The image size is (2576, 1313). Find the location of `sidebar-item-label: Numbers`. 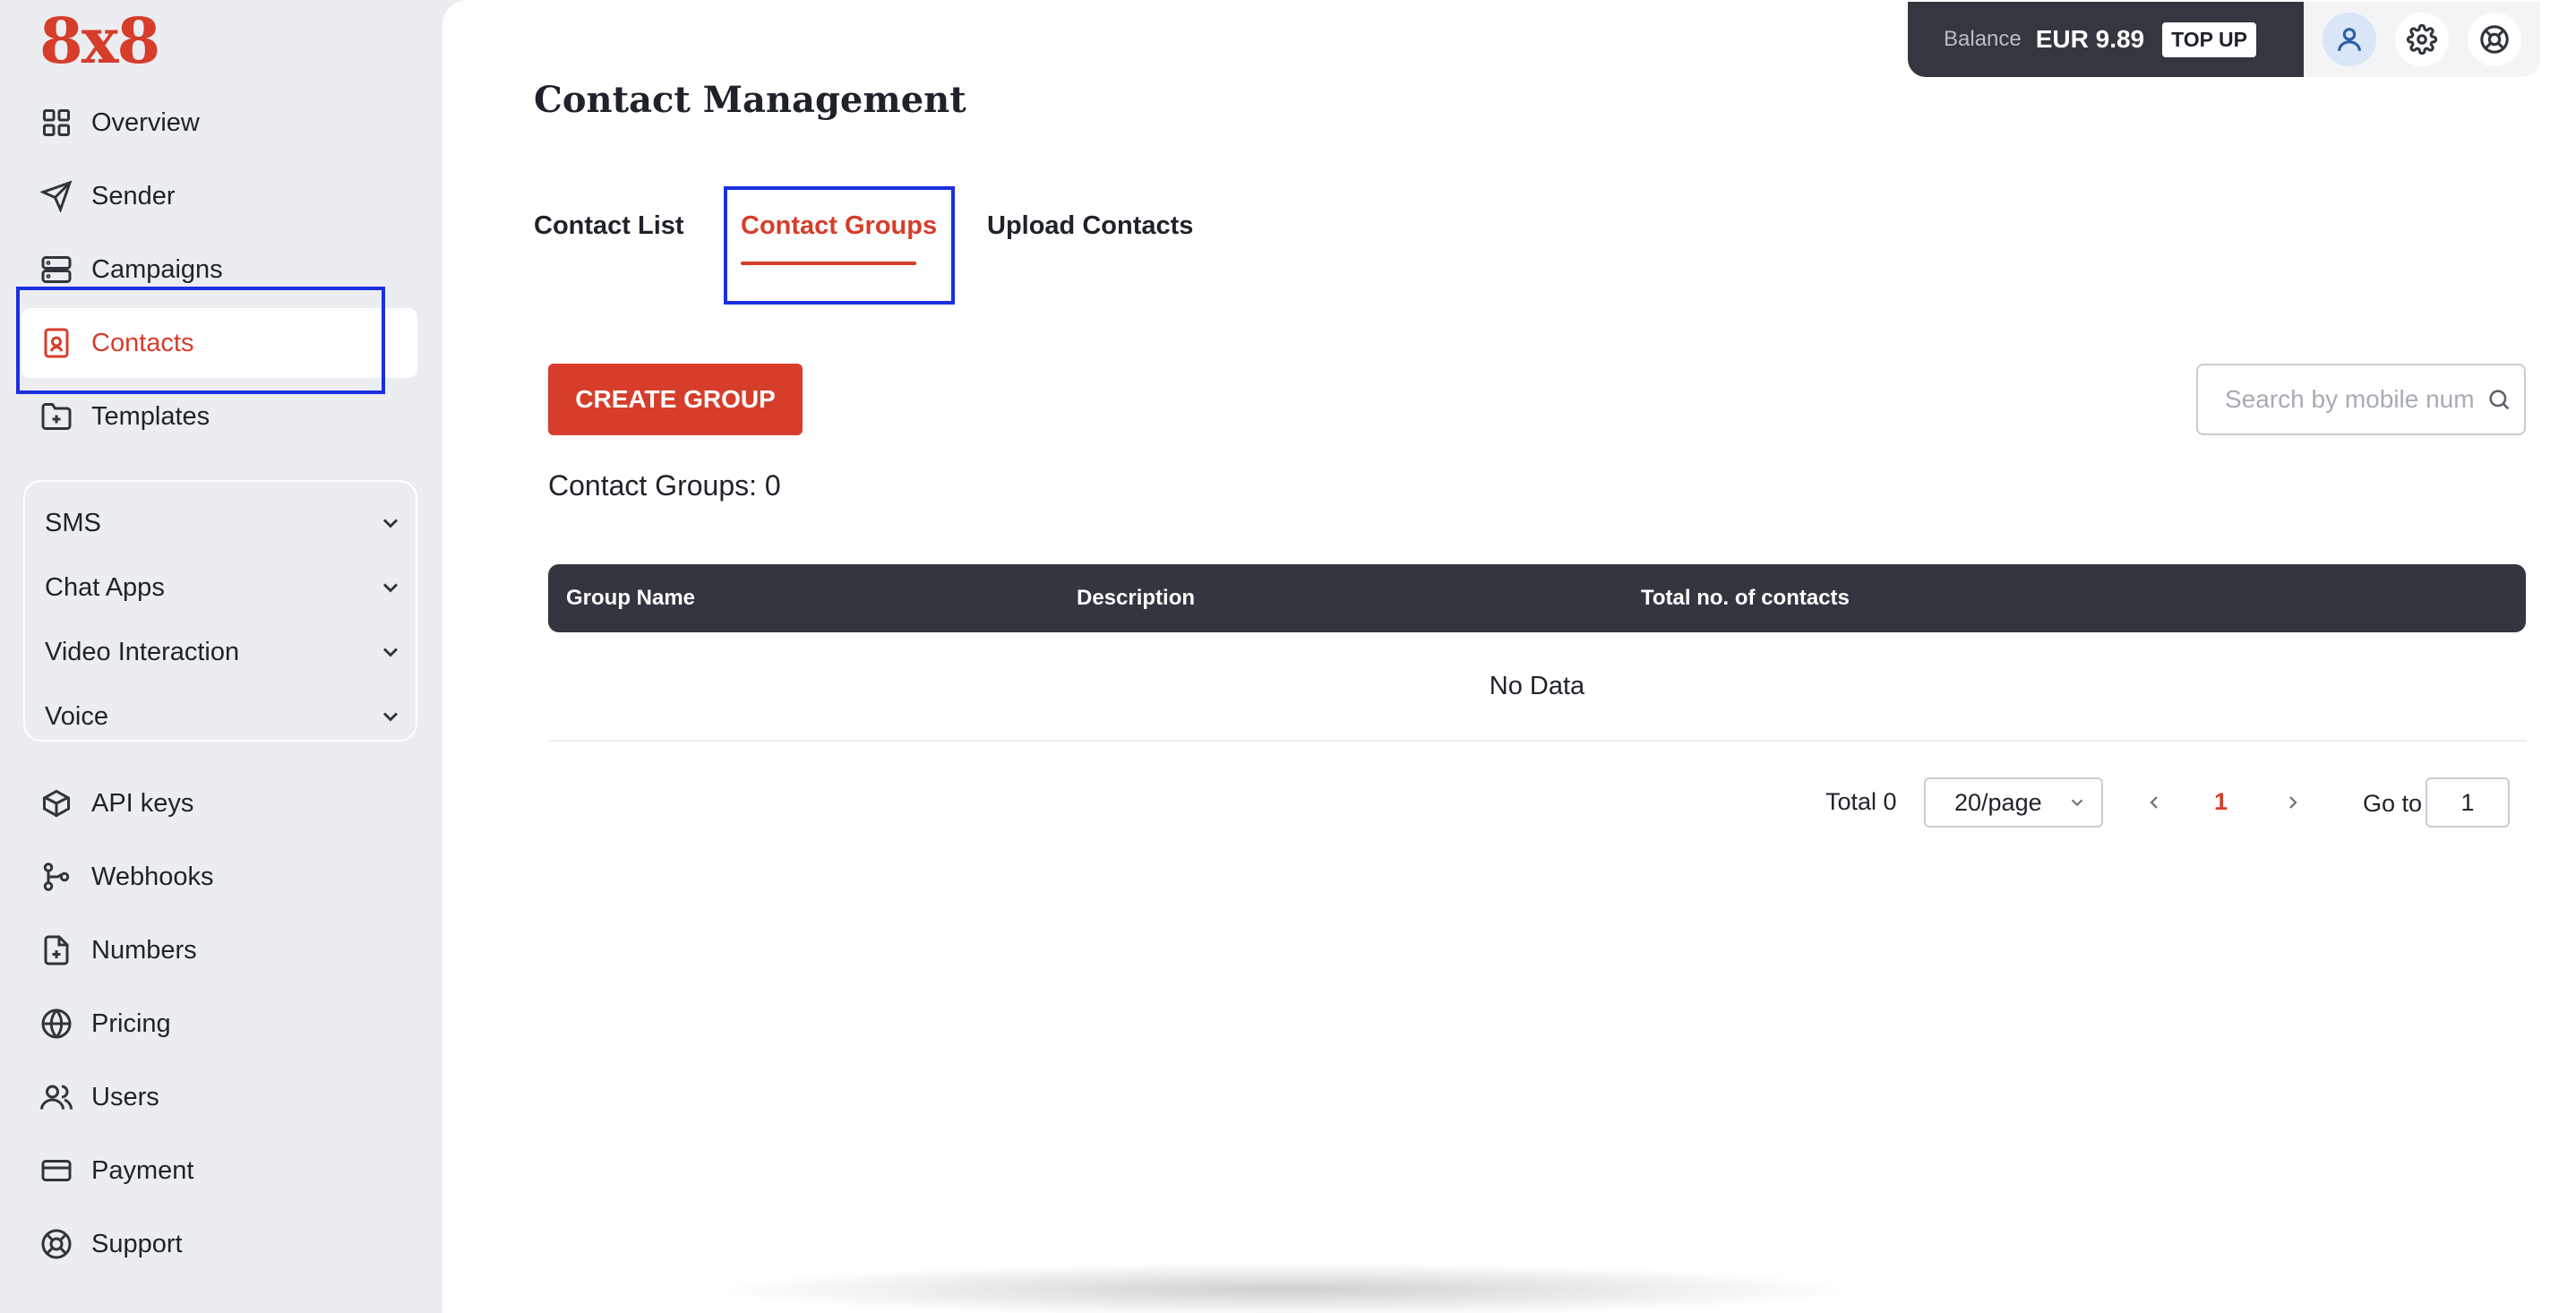

sidebar-item-label: Numbers is located at coordinates (144, 950).